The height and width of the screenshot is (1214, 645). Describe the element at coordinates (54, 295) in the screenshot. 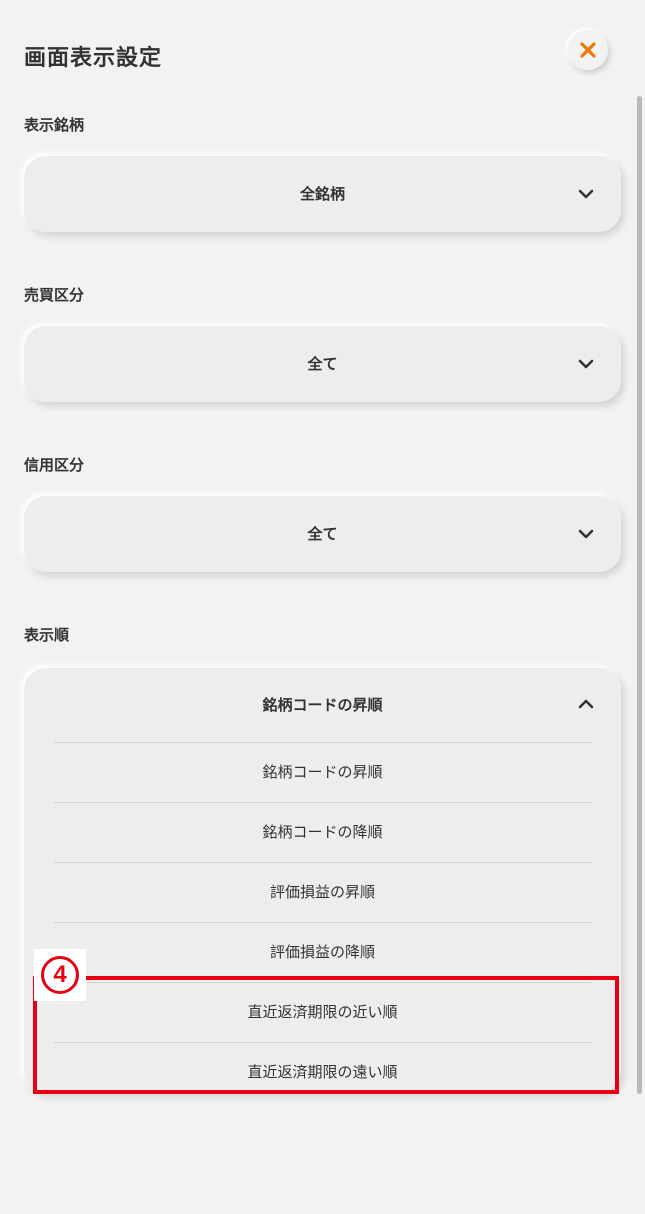

I see `trade-type-label: 売買区分` at that location.